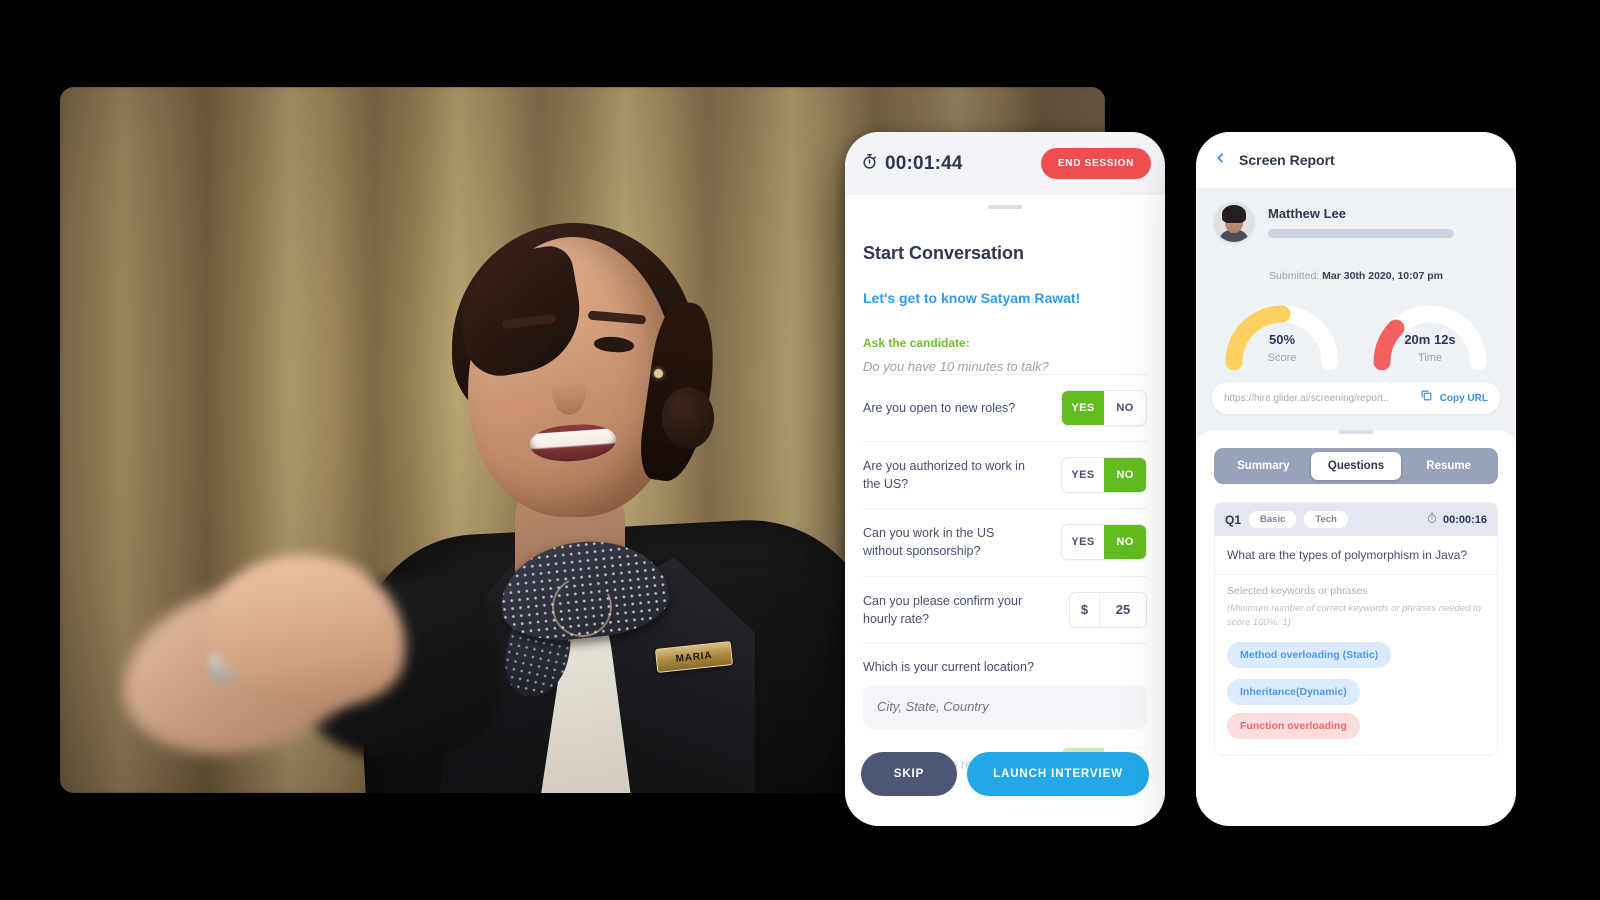  I want to click on submitted-value: Mar 30th 2020, 10:07 pm, so click(1382, 276).